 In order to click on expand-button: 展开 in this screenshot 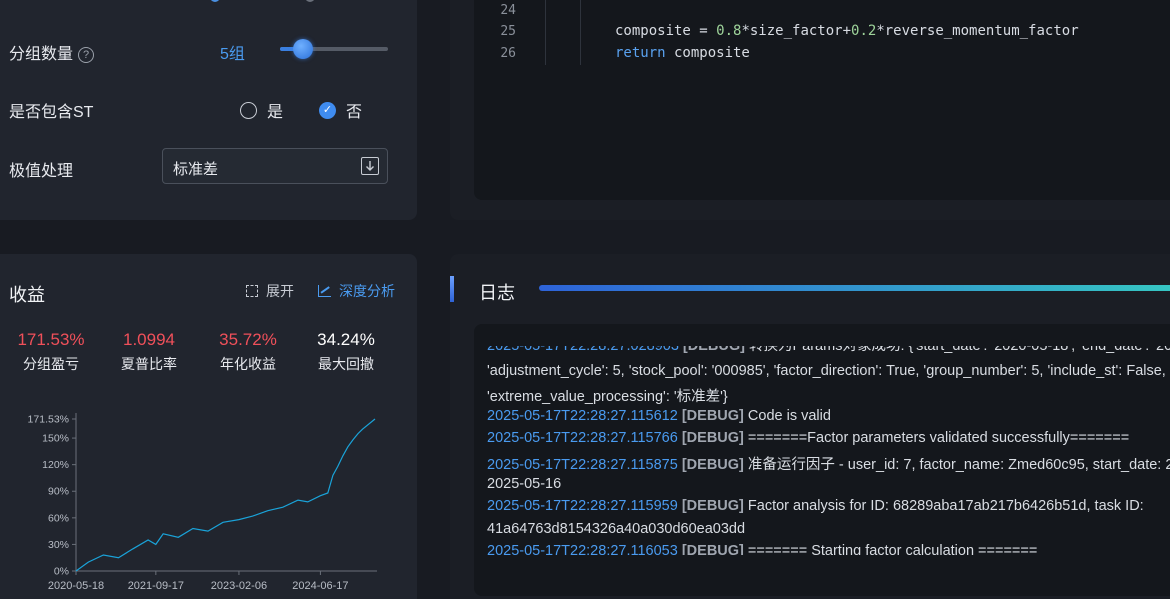, I will do `click(270, 291)`.